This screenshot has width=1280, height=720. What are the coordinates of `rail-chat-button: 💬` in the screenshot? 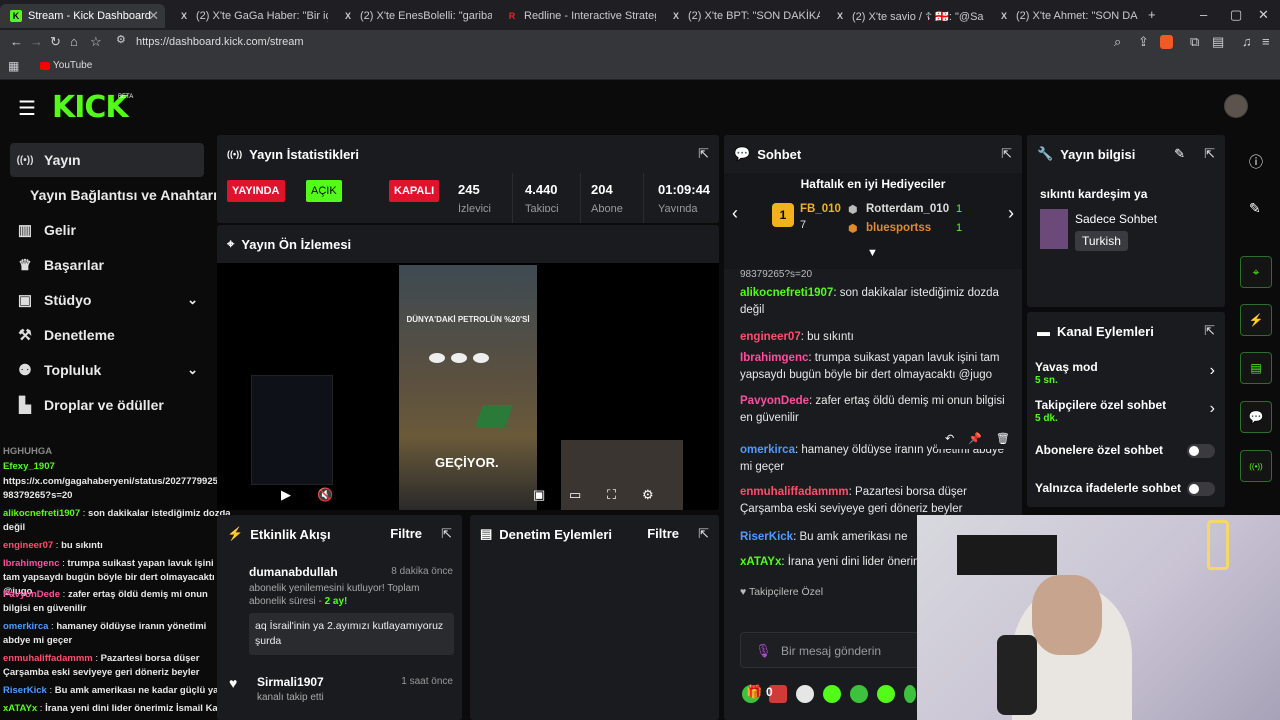 It's located at (1256, 417).